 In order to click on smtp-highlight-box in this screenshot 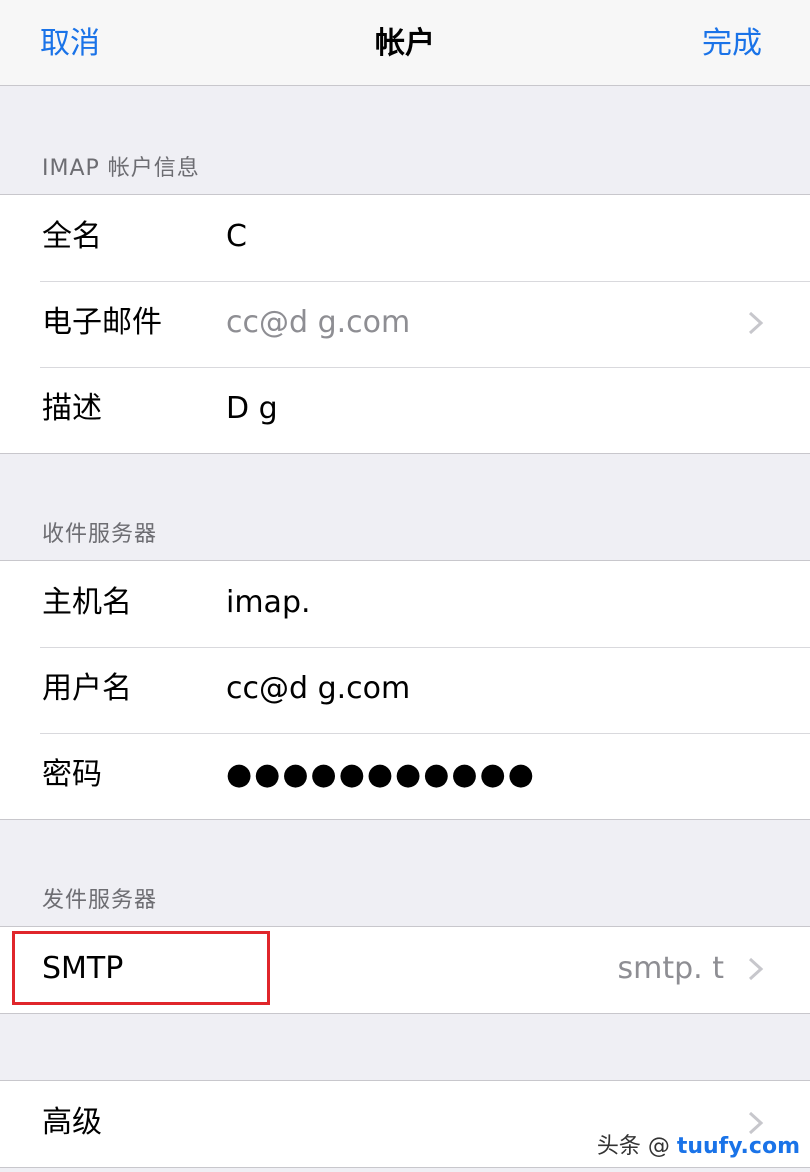, I will do `click(141, 968)`.